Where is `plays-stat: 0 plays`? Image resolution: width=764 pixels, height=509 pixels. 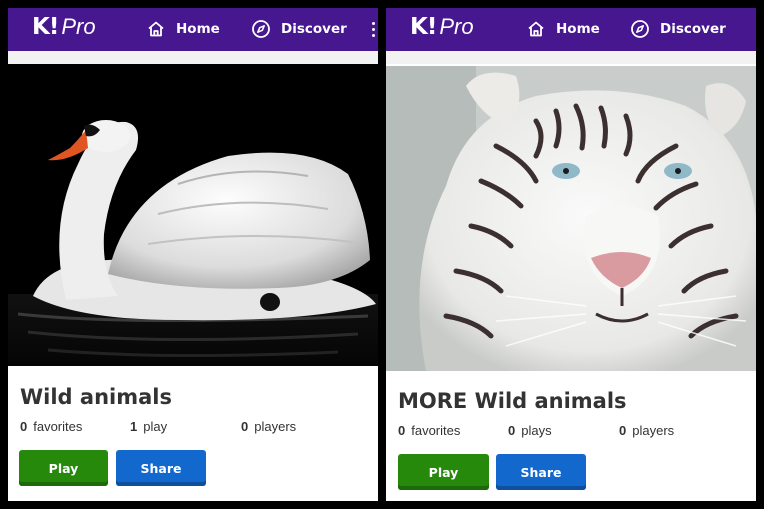
plays-stat: 0 plays is located at coordinates (530, 430).